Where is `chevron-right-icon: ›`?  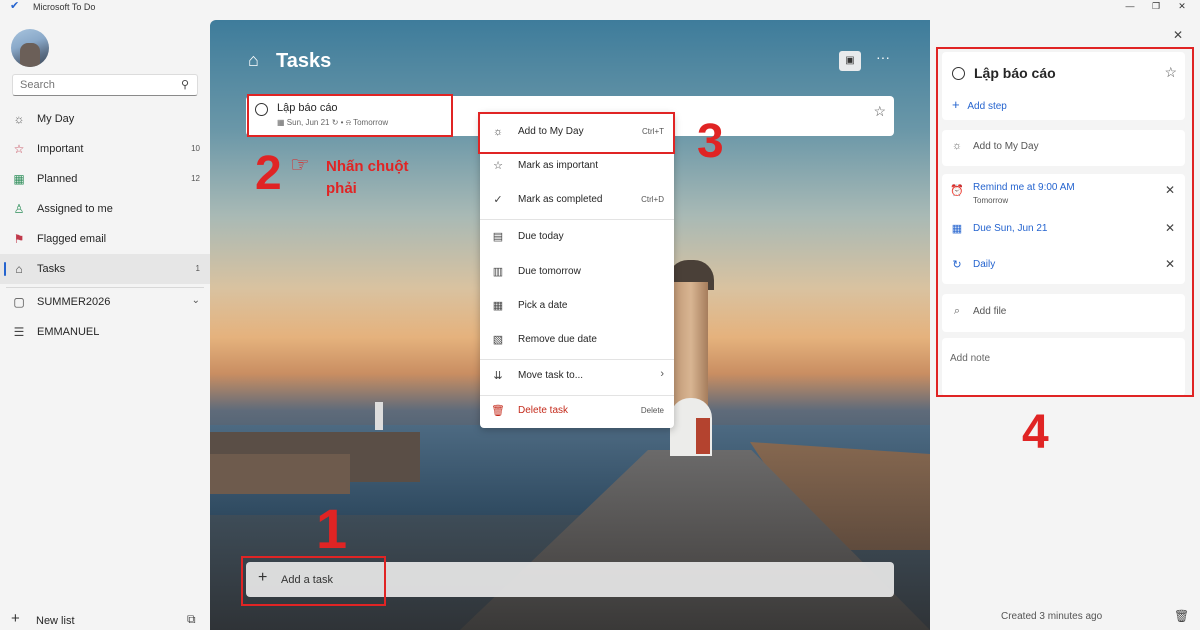 chevron-right-icon: › is located at coordinates (662, 374).